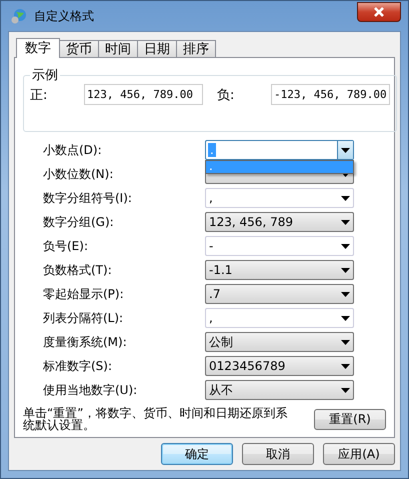 The width and height of the screenshot is (409, 479). What do you see at coordinates (196, 48) in the screenshot?
I see `tab: 排序` at bounding box center [196, 48].